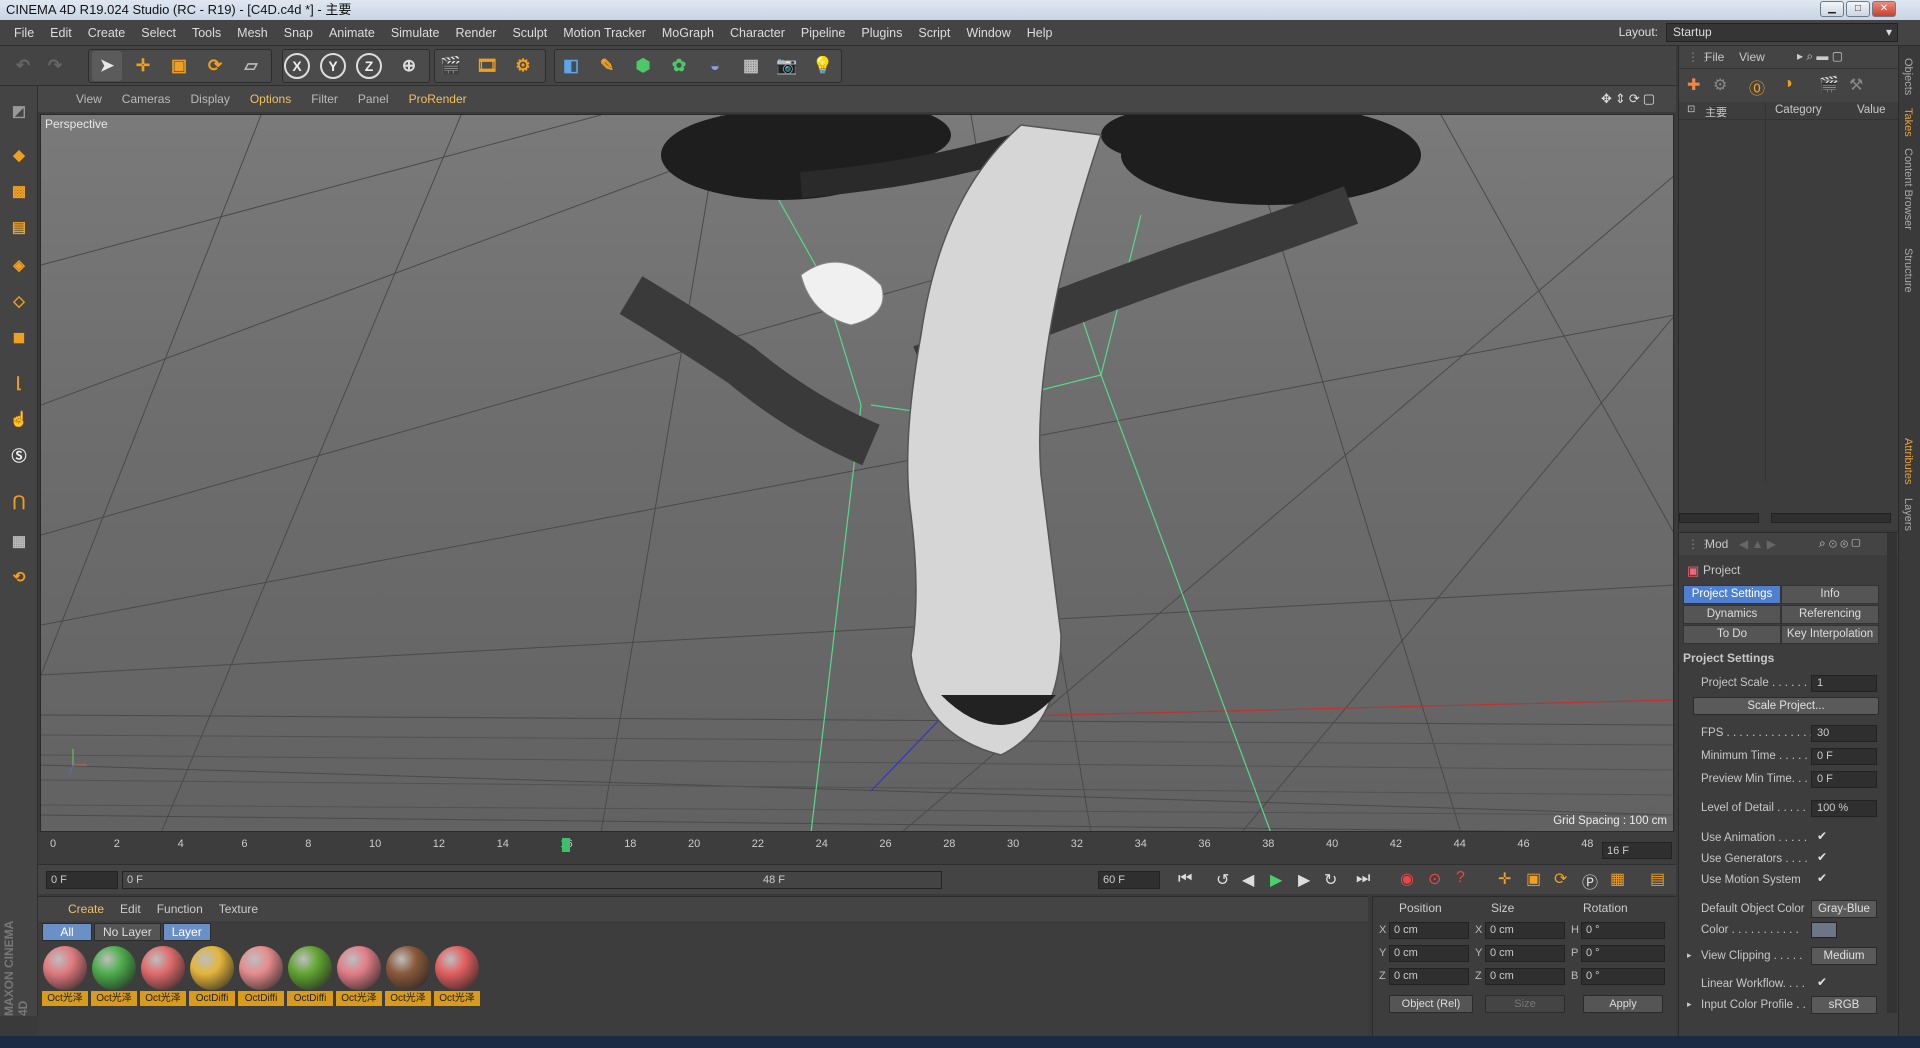 The width and height of the screenshot is (1920, 1048). What do you see at coordinates (1822, 857) in the screenshot?
I see `use-generators-checkbox: ✔` at bounding box center [1822, 857].